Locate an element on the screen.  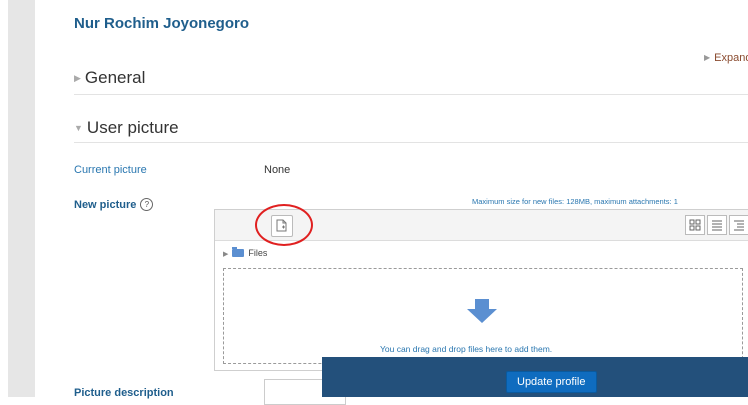
expand-all-link: ▶Expand al is located at coordinates (726, 58).